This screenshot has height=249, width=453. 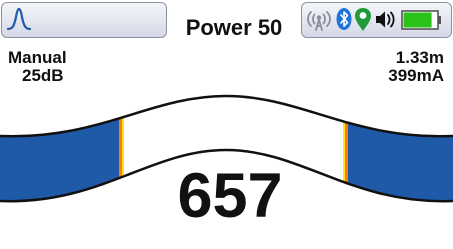 I want to click on left-marker-line, so click(x=120, y=149).